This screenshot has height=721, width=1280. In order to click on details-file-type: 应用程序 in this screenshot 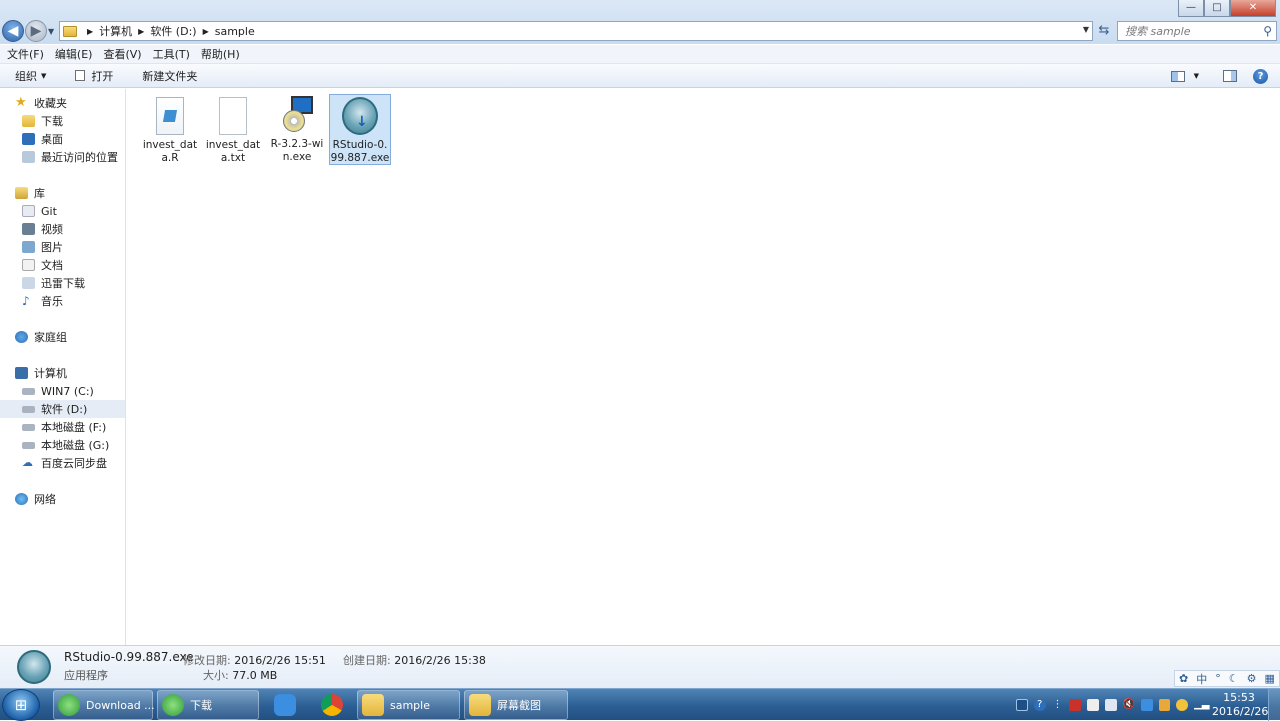, I will do `click(86, 675)`.